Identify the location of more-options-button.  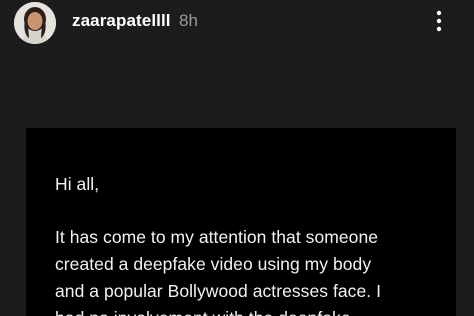
(439, 22).